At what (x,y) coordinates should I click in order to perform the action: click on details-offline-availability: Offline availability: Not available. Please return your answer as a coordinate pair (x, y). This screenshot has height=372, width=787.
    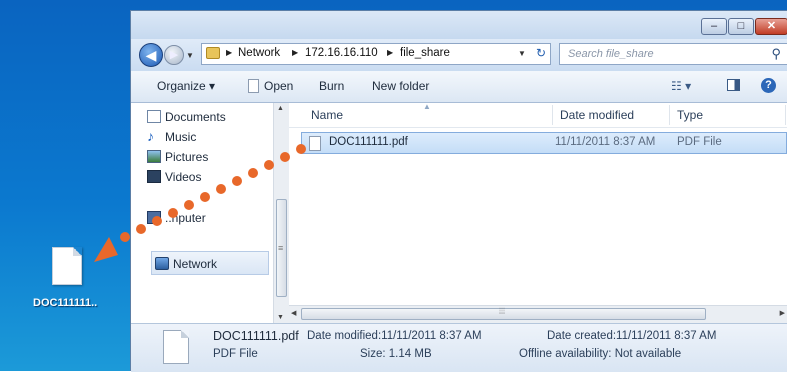
    Looking at the image, I should click on (600, 354).